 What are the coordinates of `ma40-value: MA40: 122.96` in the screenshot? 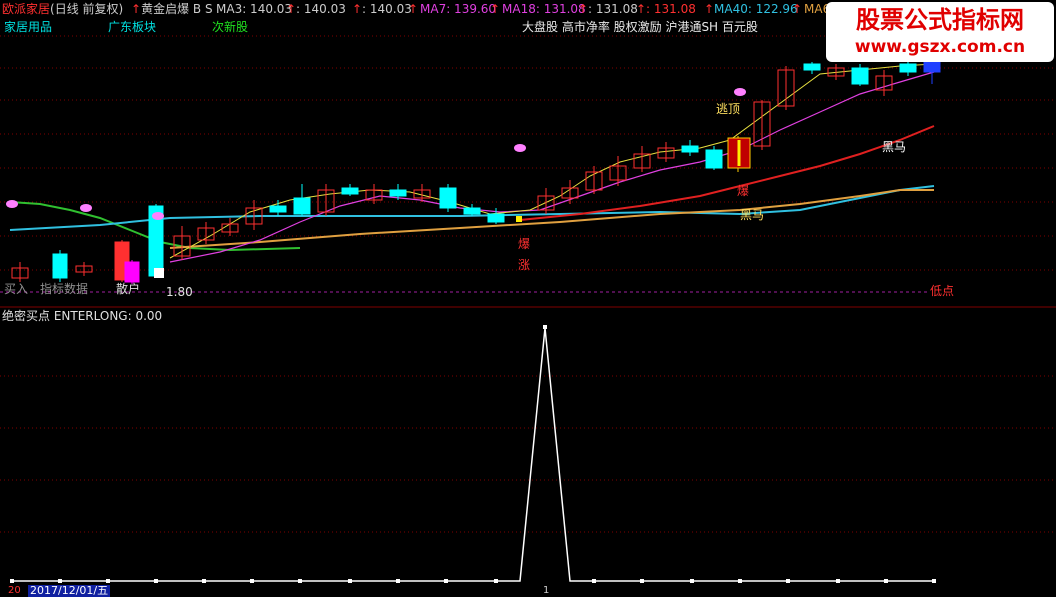 It's located at (756, 9).